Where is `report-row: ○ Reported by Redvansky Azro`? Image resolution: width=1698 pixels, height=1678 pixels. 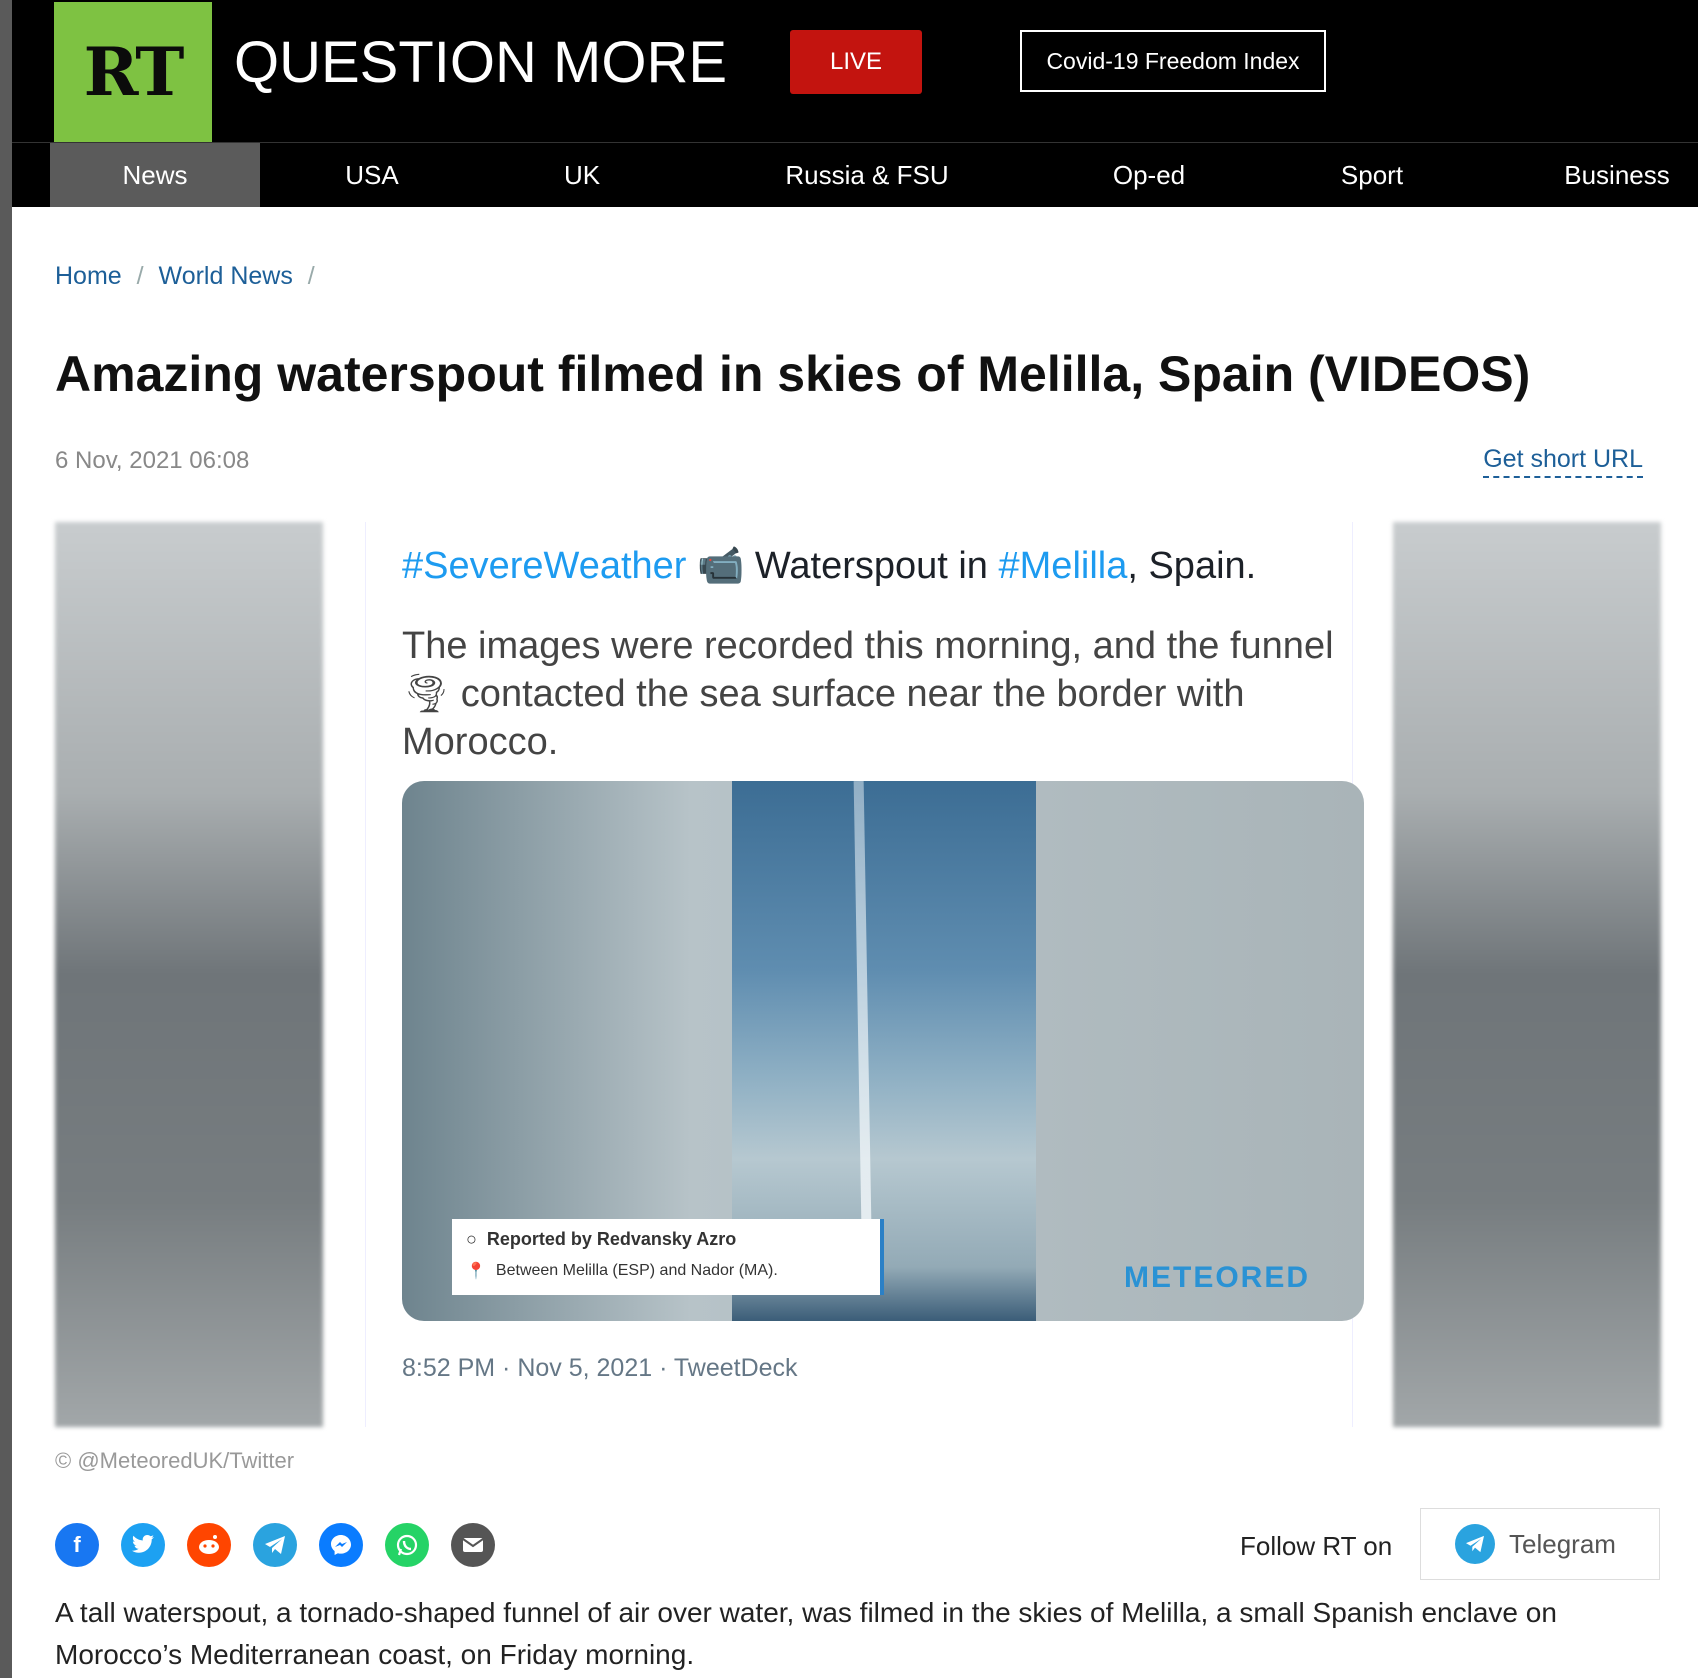
report-row: ○ Reported by Redvansky Azro is located at coordinates (601, 1239).